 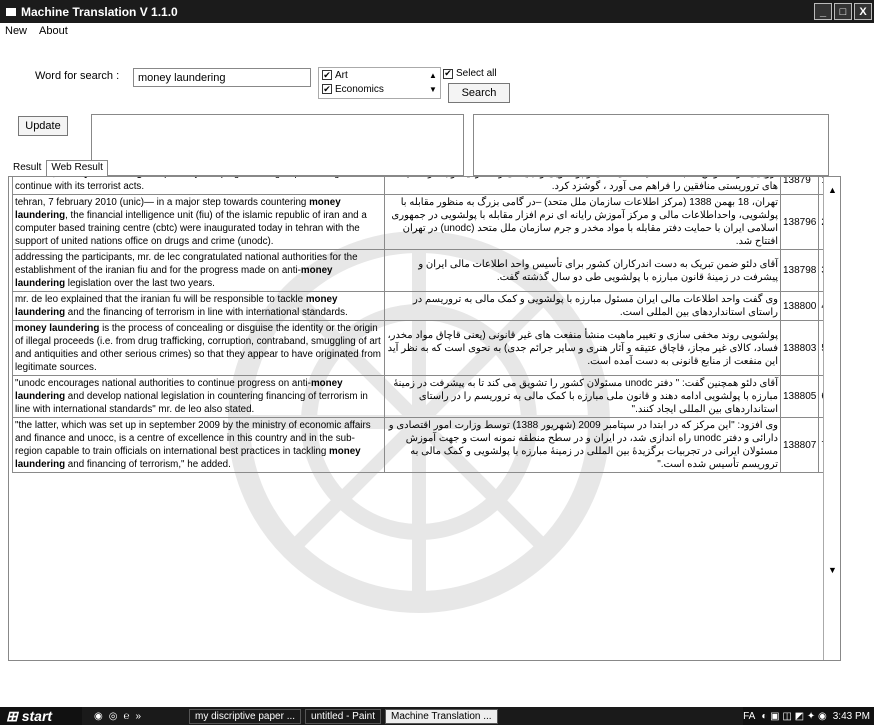 I want to click on system-tray: FA ◐ ▣ ◫ ◩ ✦ ◉ 3:43 PM, so click(x=808, y=716).